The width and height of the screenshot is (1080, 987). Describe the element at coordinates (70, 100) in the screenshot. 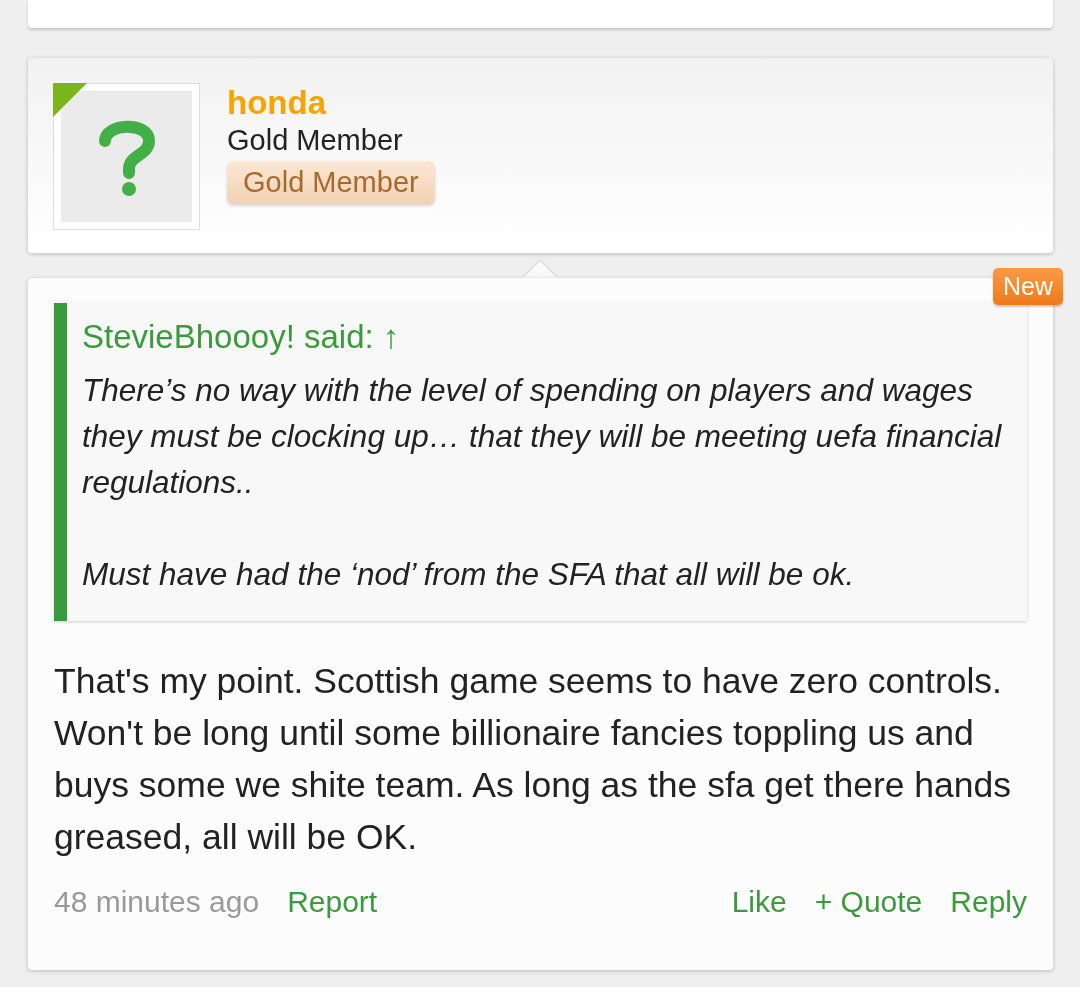

I see `corner-flag-icon` at that location.